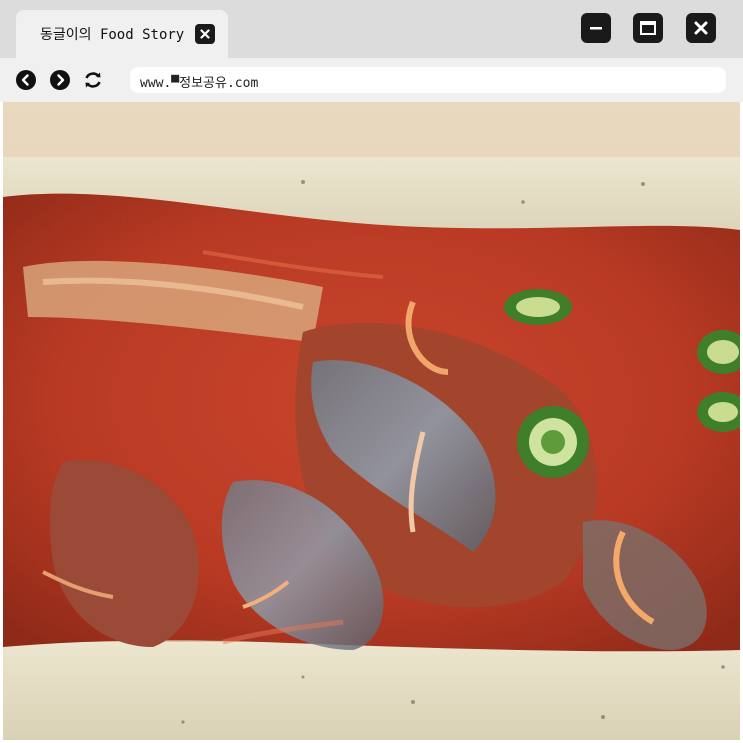  I want to click on minimize-button, so click(596, 28).